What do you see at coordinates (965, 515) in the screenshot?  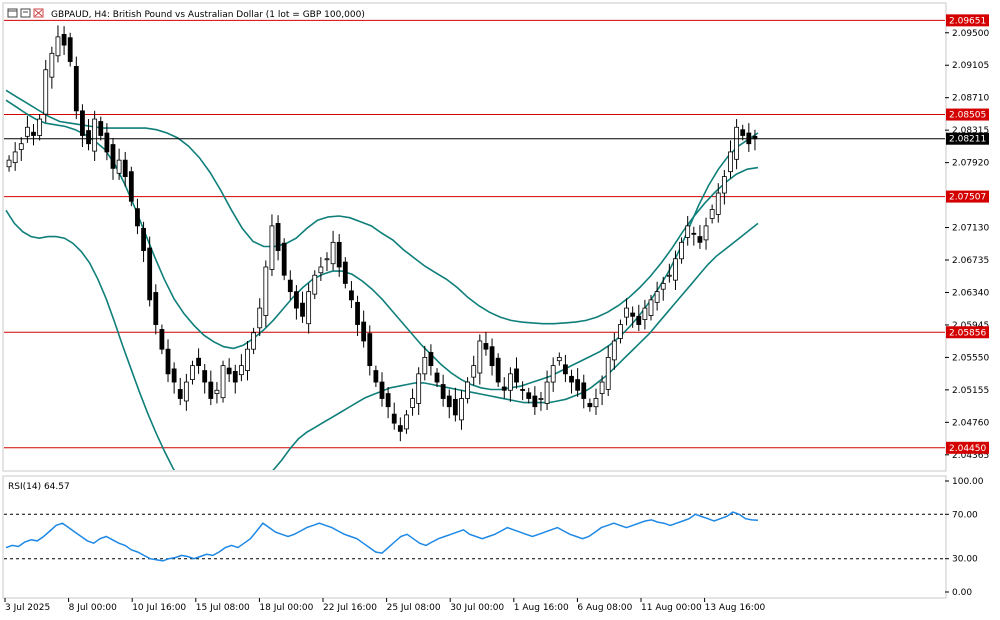 I see `rsi-tick-label: 70.00` at bounding box center [965, 515].